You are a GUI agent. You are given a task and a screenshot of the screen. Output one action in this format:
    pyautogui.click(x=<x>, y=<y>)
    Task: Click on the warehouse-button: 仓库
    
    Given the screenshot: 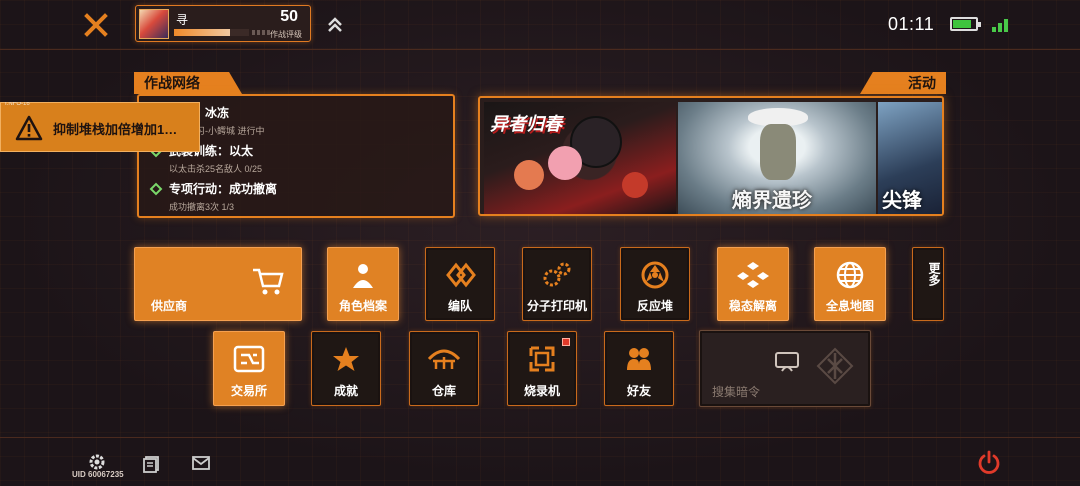 What is the action you would take?
    pyautogui.click(x=444, y=368)
    